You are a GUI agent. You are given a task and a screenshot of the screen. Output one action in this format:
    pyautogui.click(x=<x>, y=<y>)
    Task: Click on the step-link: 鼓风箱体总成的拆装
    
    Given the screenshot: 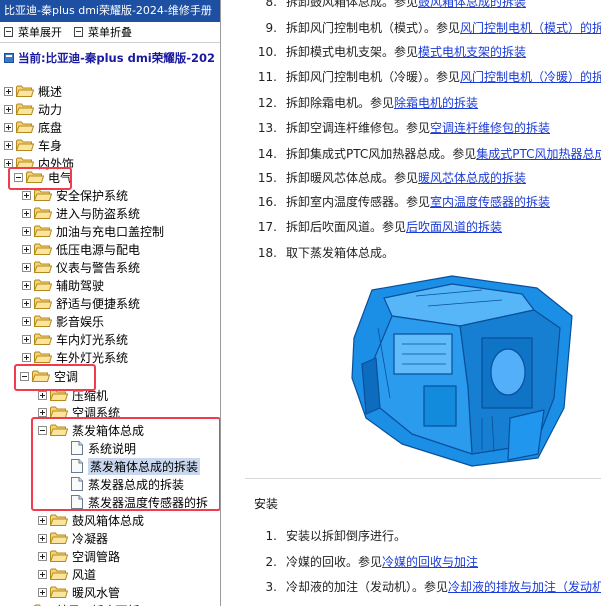 What is the action you would take?
    pyautogui.click(x=472, y=4)
    